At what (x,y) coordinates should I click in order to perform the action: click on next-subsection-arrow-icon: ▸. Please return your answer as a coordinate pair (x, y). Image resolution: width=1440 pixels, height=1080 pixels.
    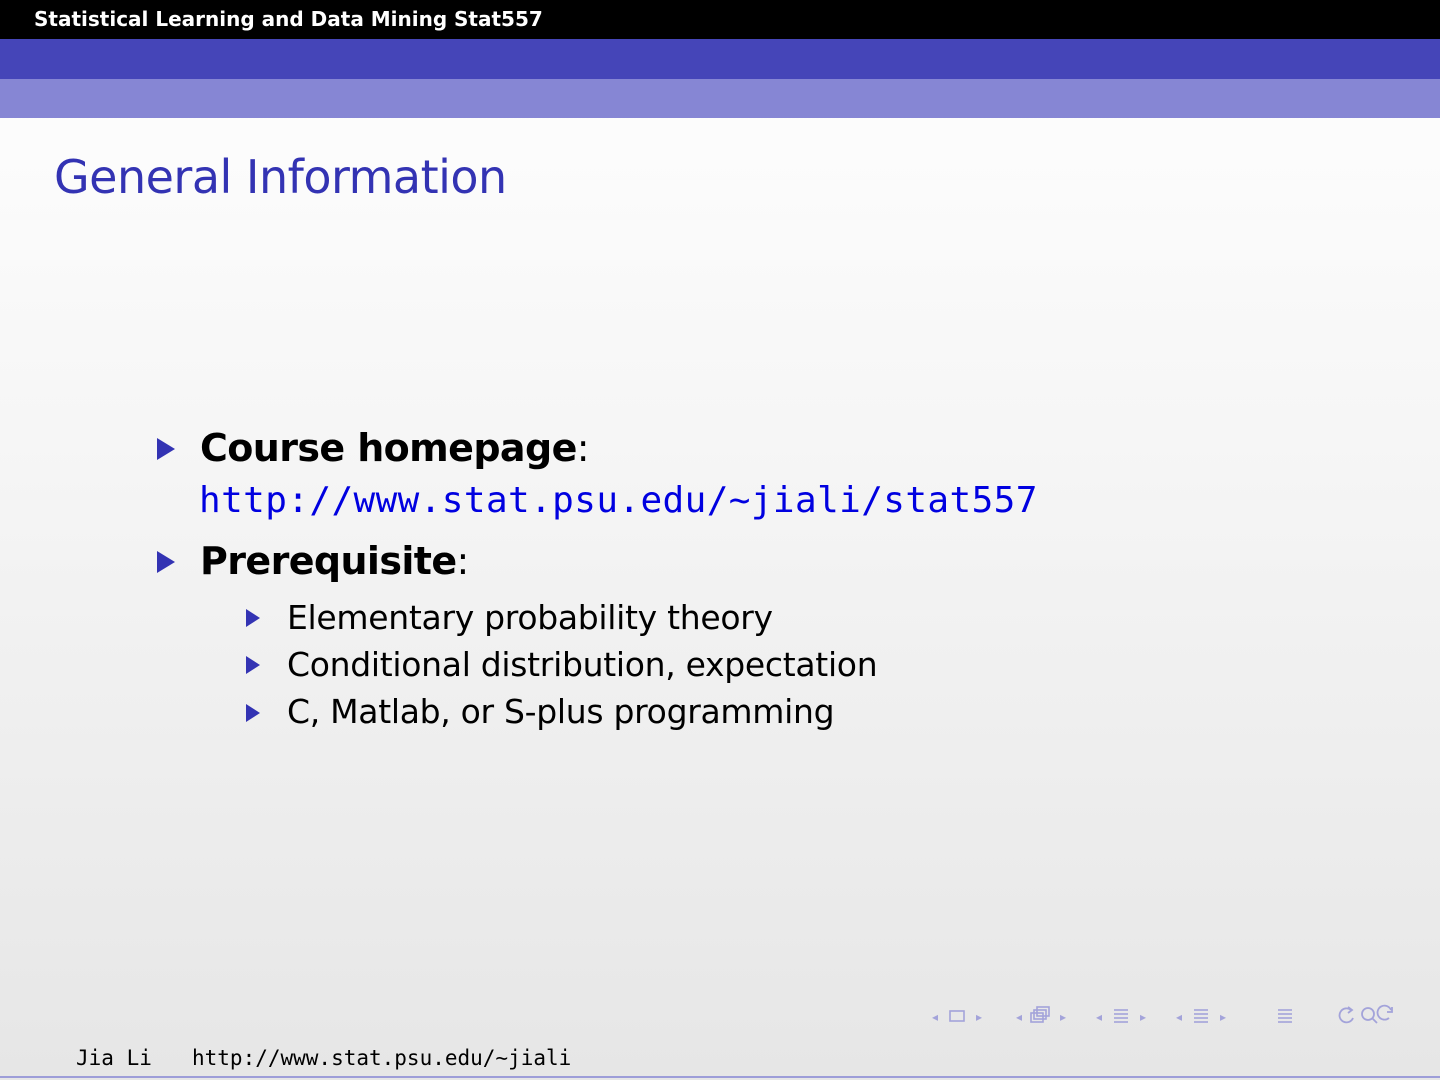
    Looking at the image, I should click on (1063, 1017).